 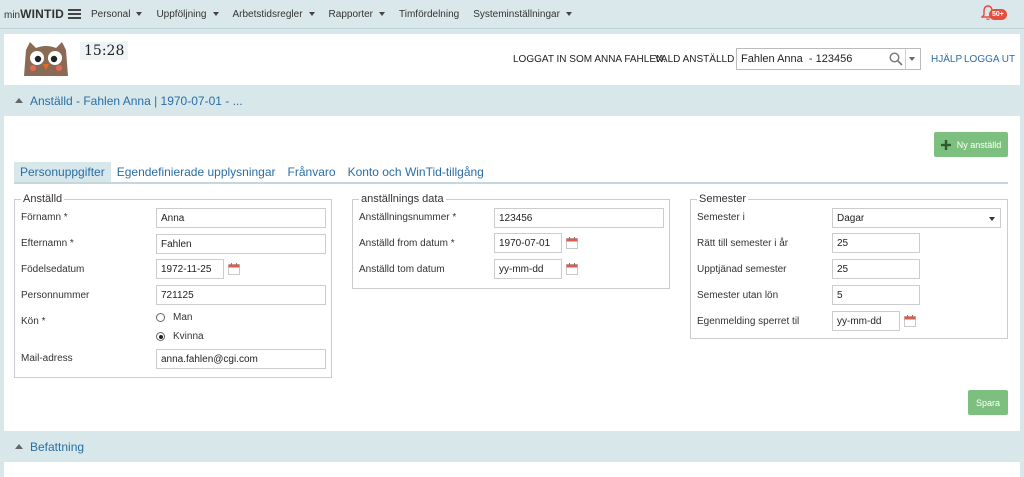 What do you see at coordinates (46, 59) in the screenshot?
I see `owl-logo-icon` at bounding box center [46, 59].